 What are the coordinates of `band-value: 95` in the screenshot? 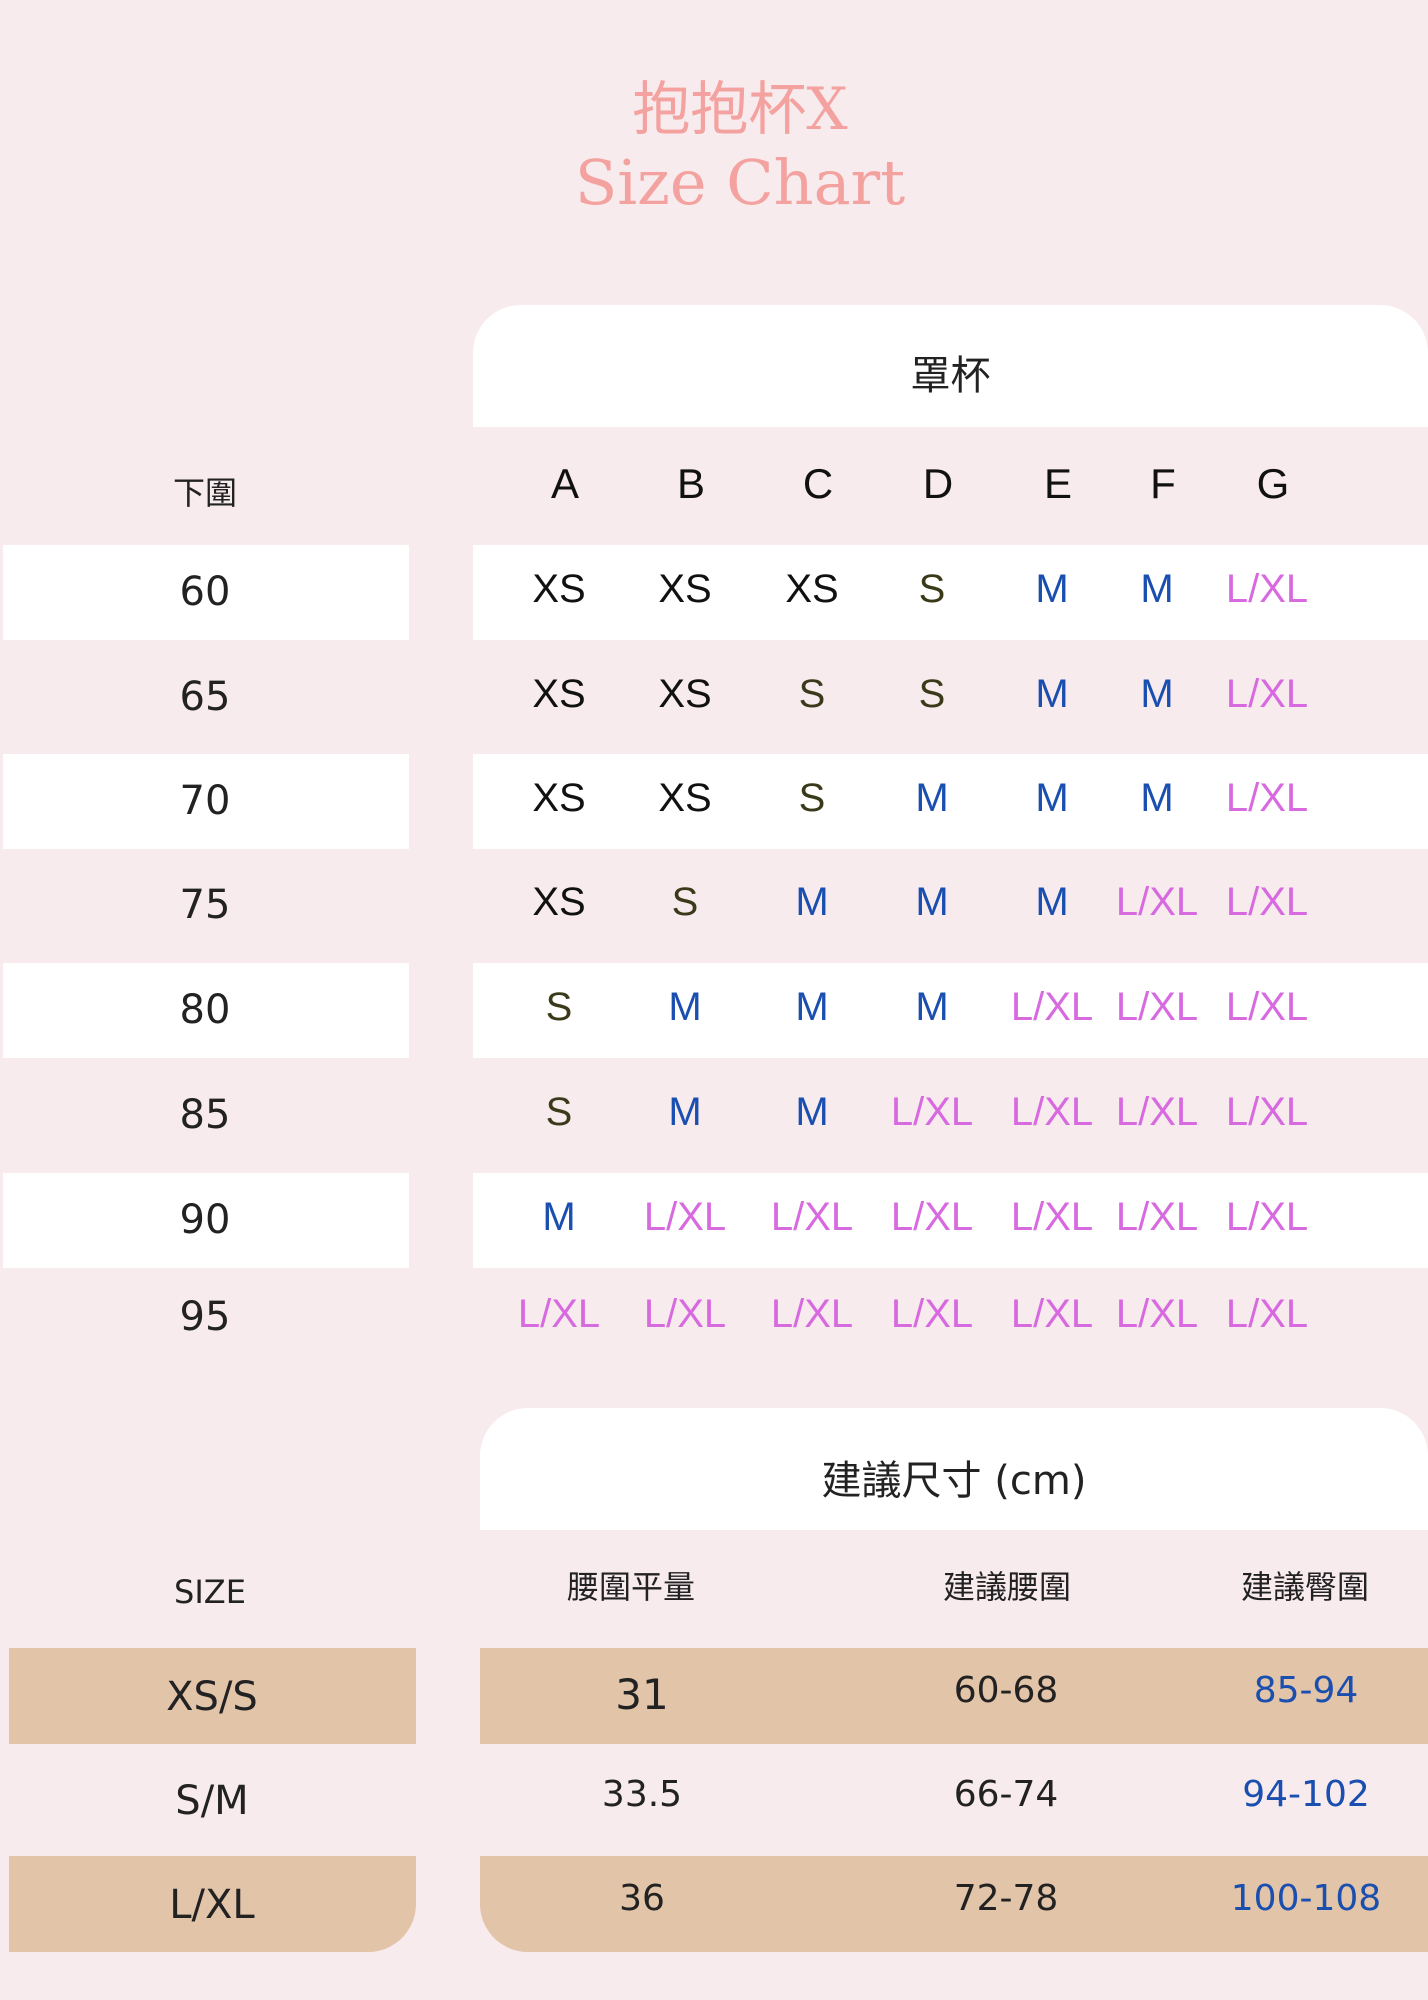 It's located at (205, 1317).